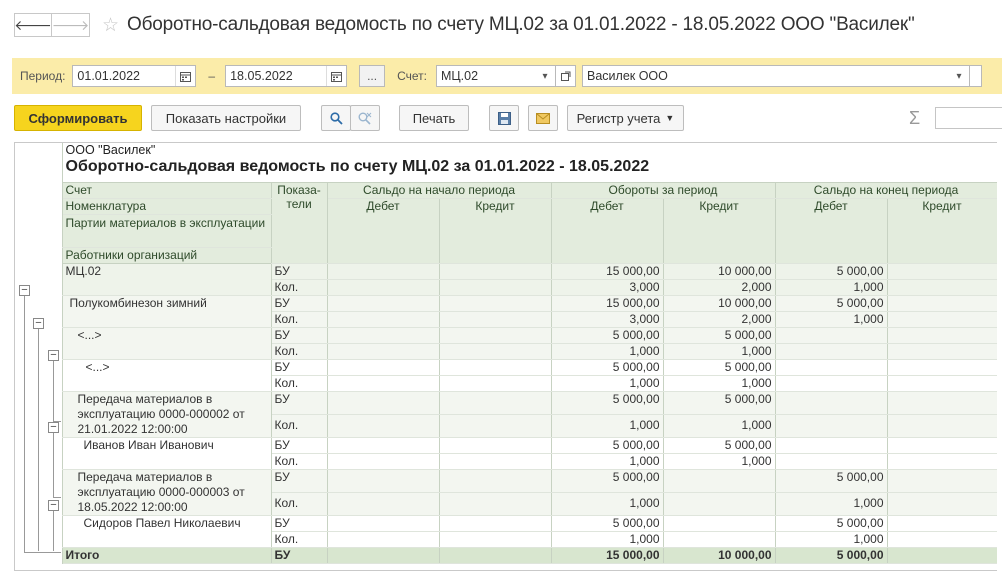 The image size is (1002, 573). What do you see at coordinates (71, 25) in the screenshot?
I see `forward-button: 🡒` at bounding box center [71, 25].